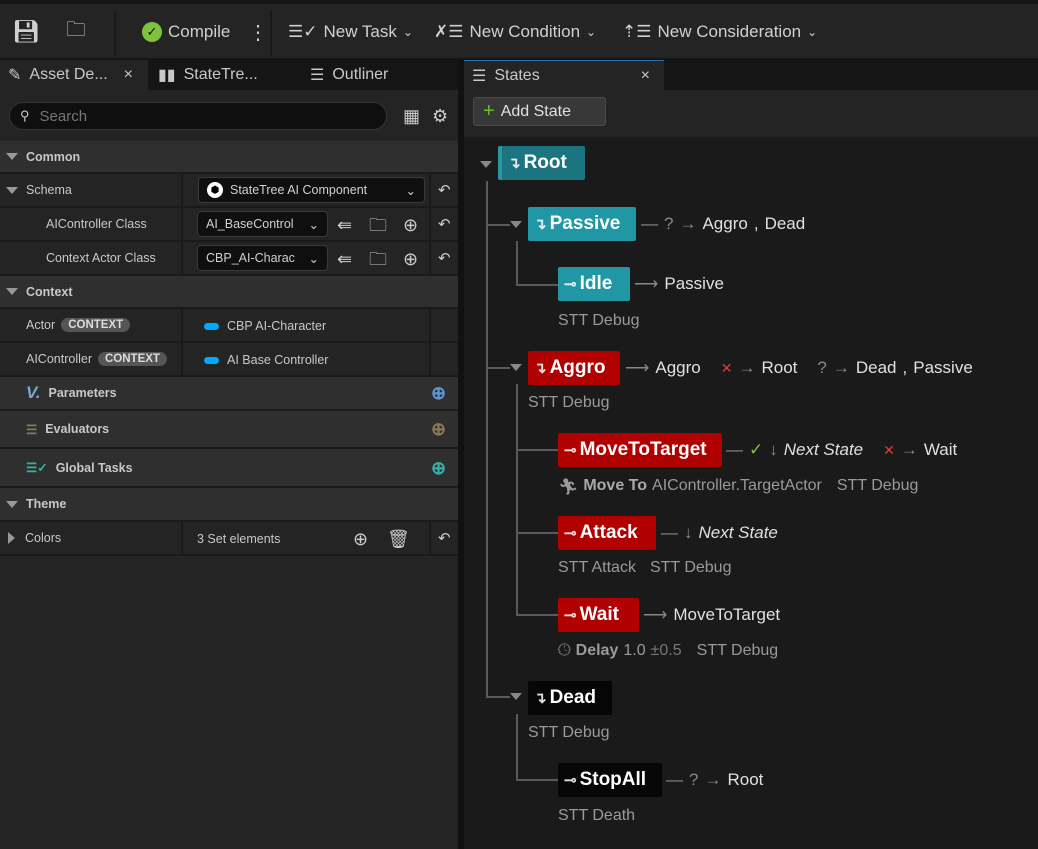 This screenshot has width=1038, height=849. I want to click on wait-tasks: 🕓︎ Delay 1.0 ±0.5 STT Debug, so click(668, 651).